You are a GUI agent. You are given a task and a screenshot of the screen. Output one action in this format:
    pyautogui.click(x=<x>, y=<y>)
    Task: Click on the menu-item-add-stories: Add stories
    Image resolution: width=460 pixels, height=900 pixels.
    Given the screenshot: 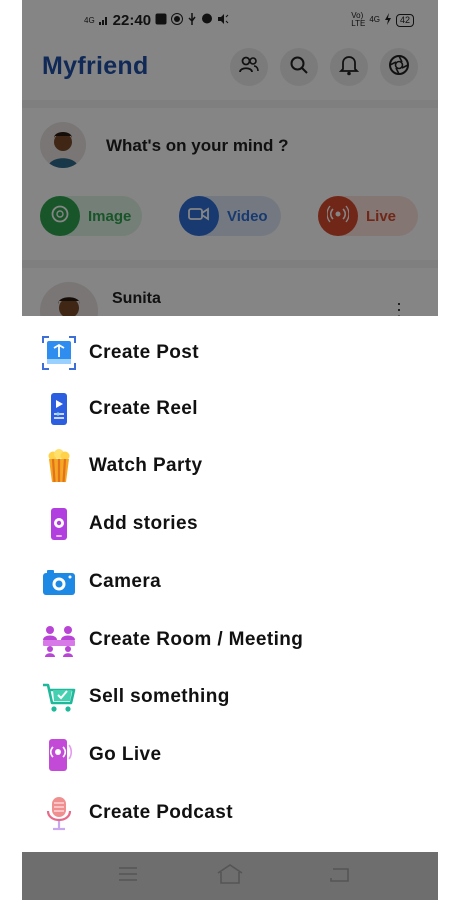 What is the action you would take?
    pyautogui.click(x=230, y=524)
    